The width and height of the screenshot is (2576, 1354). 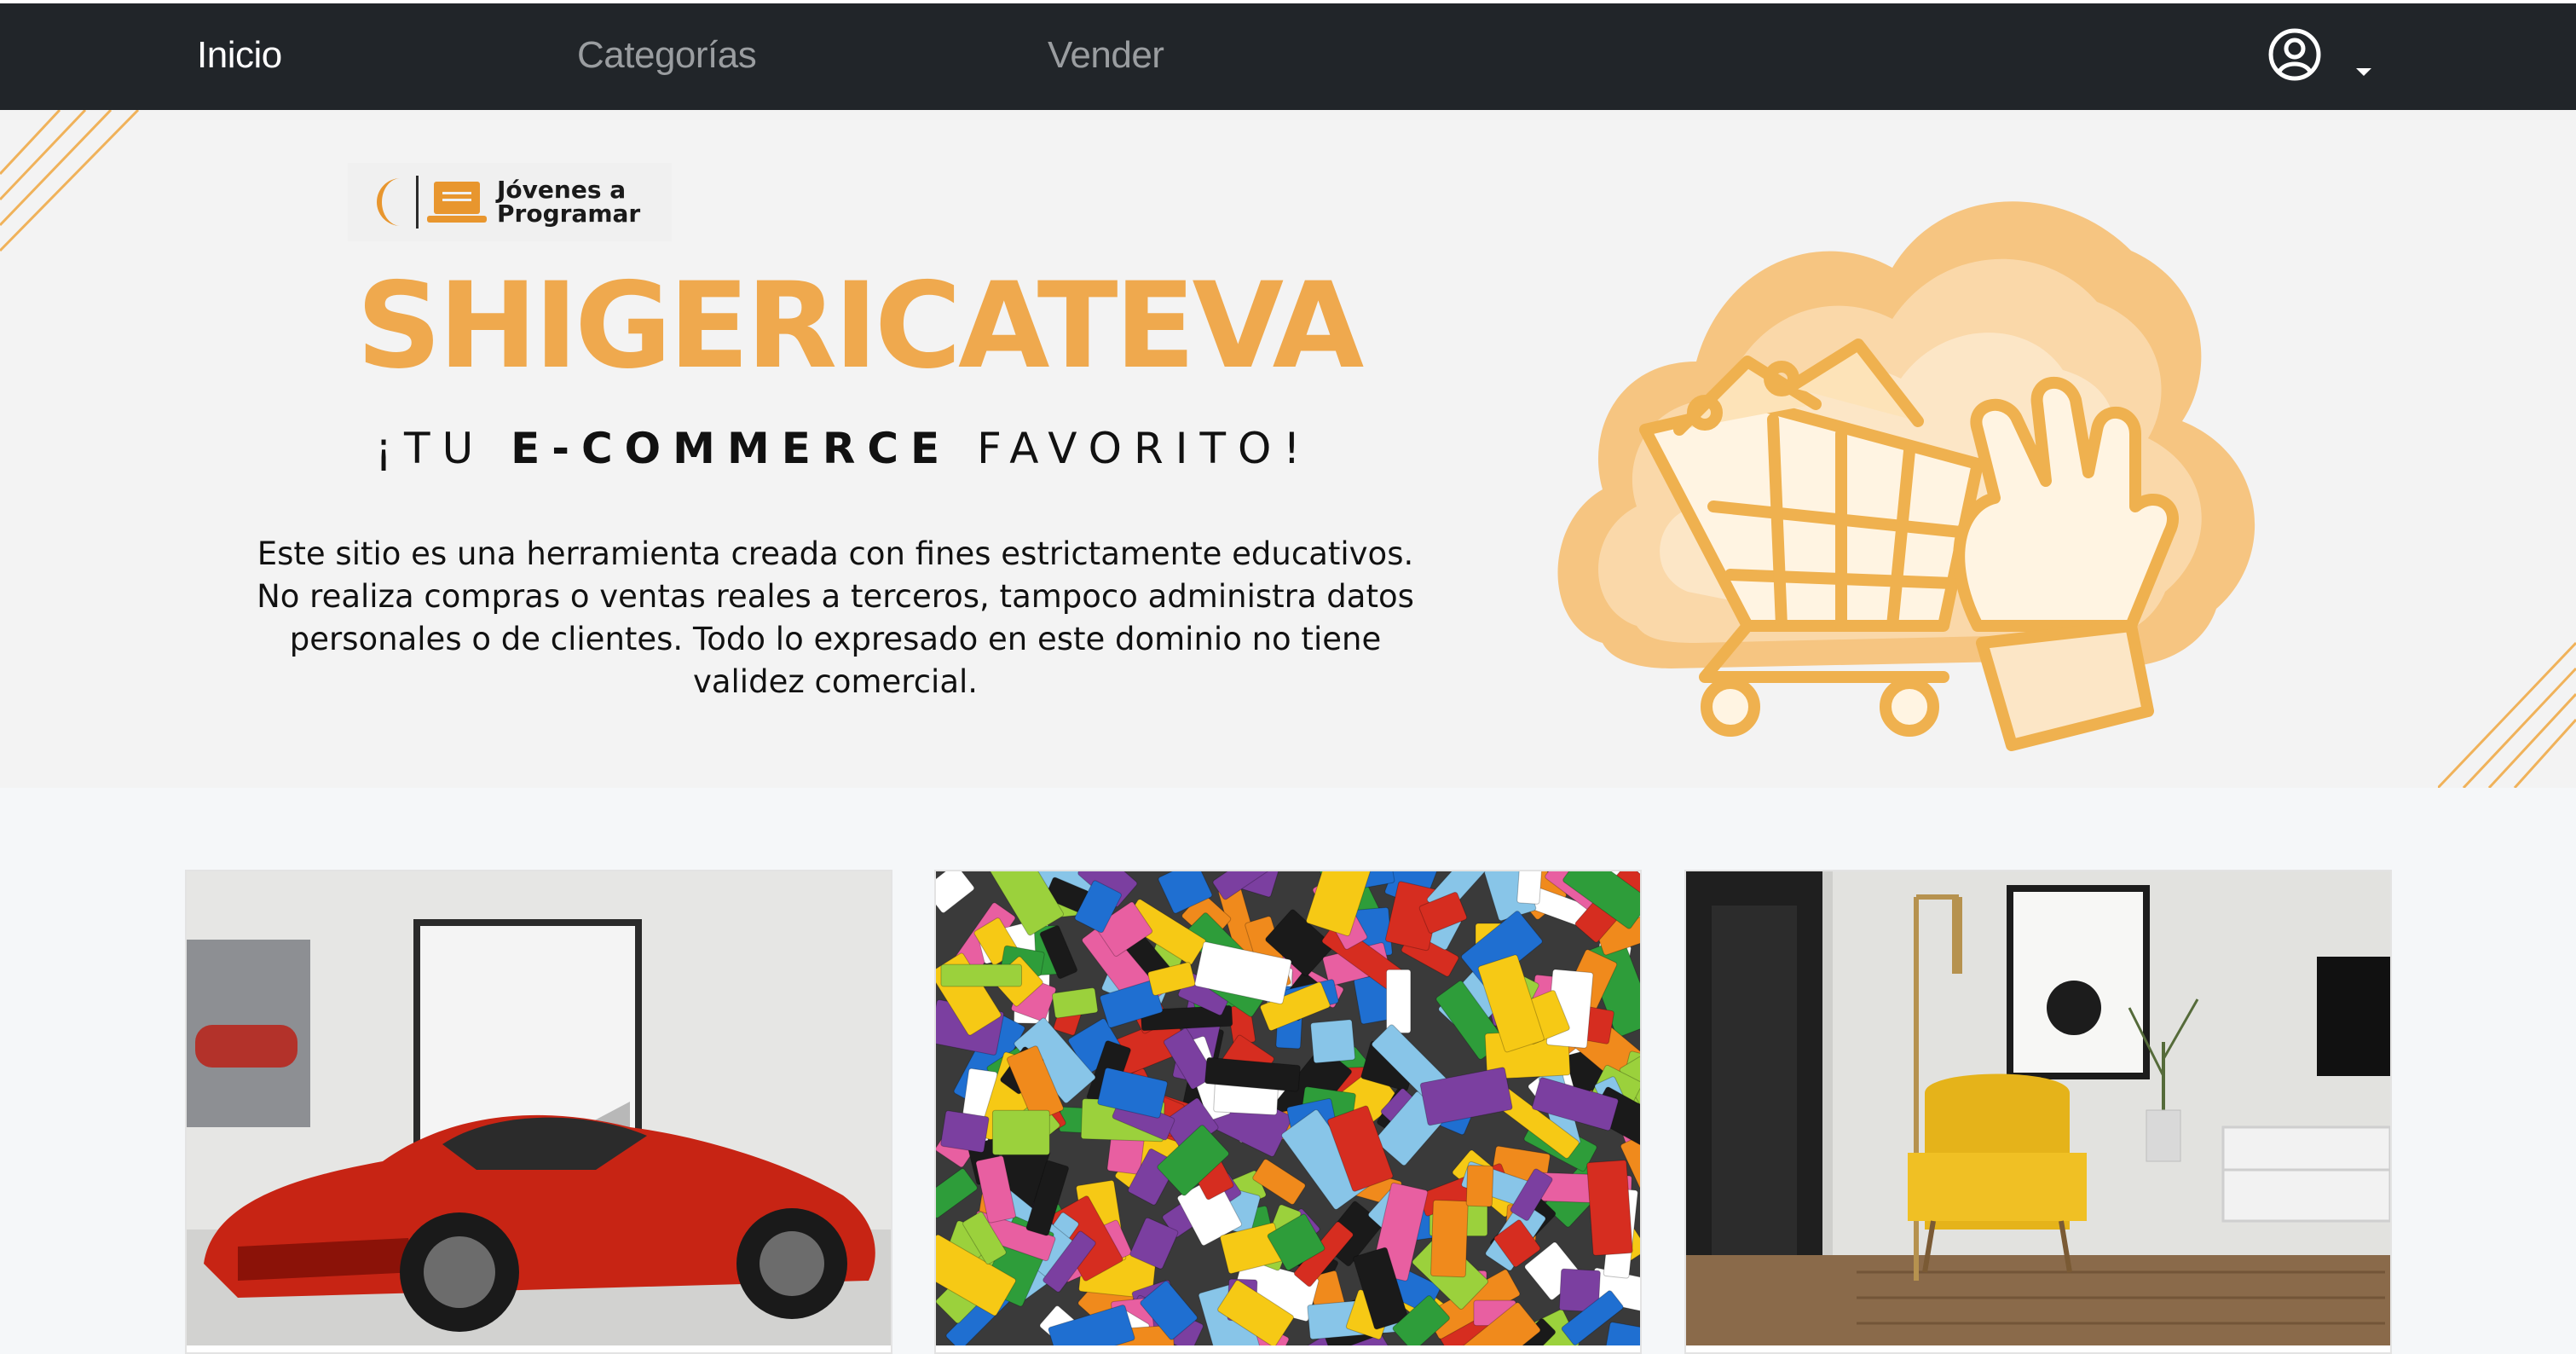 What do you see at coordinates (2038, 1108) in the screenshot?
I see `yellow-armchair-living-room-image` at bounding box center [2038, 1108].